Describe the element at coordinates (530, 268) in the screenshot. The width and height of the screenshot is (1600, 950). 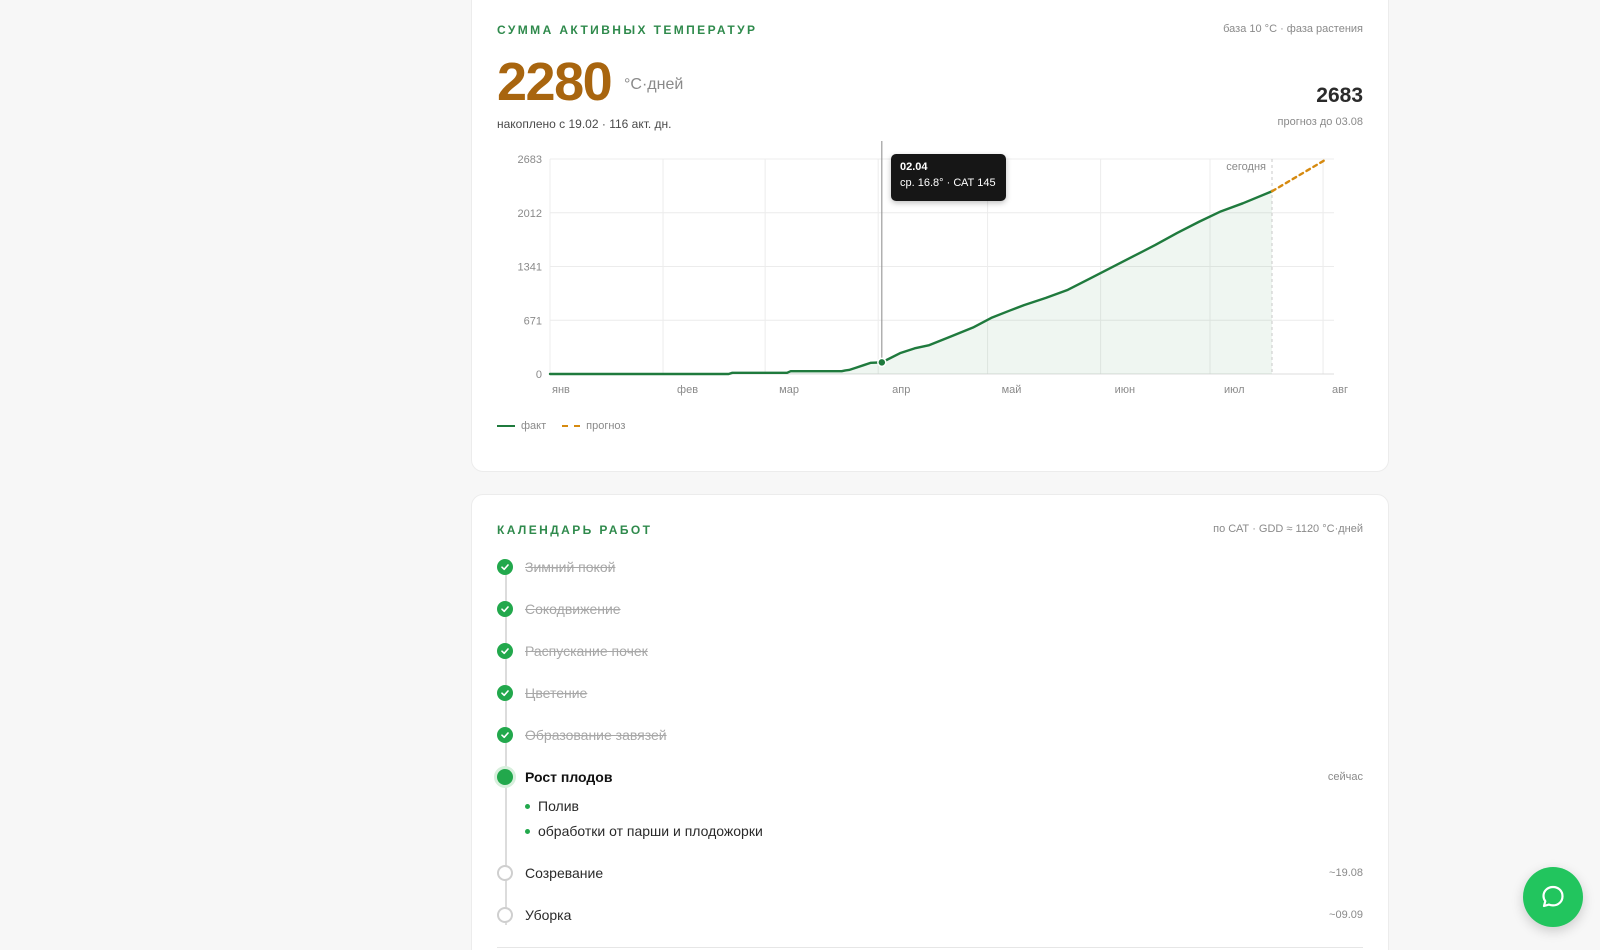
I see `y-tick-label: 1341` at that location.